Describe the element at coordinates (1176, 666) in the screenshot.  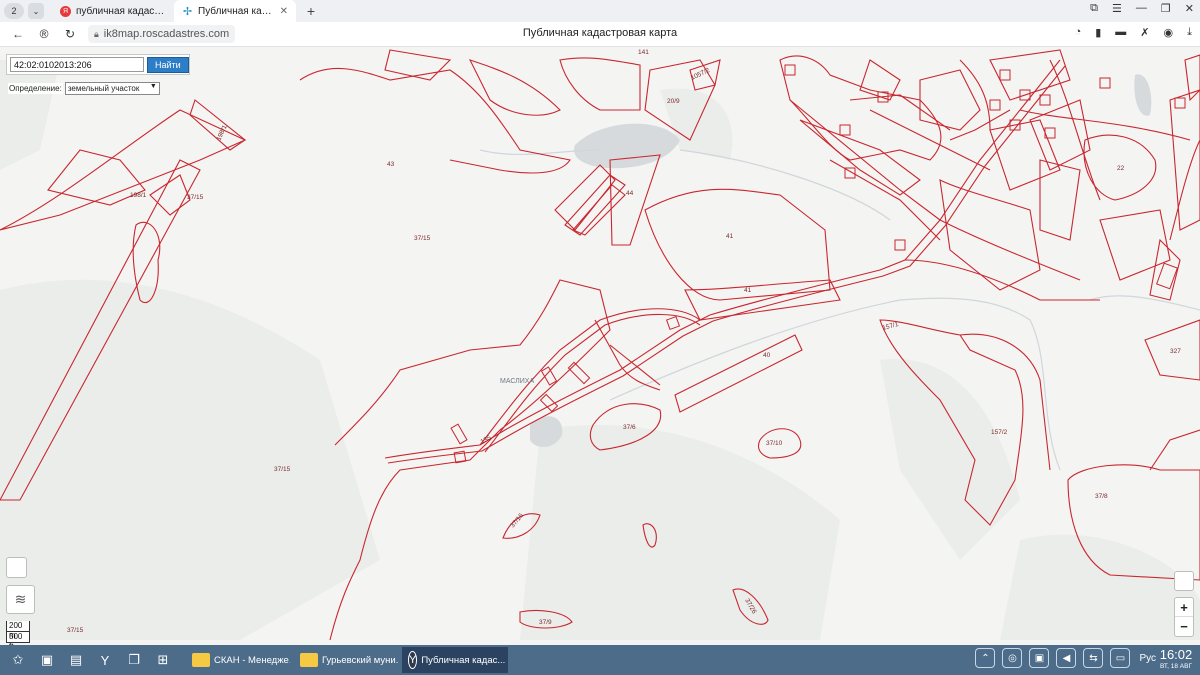
I see `clock-date: ВТ, 18 АВГ` at that location.